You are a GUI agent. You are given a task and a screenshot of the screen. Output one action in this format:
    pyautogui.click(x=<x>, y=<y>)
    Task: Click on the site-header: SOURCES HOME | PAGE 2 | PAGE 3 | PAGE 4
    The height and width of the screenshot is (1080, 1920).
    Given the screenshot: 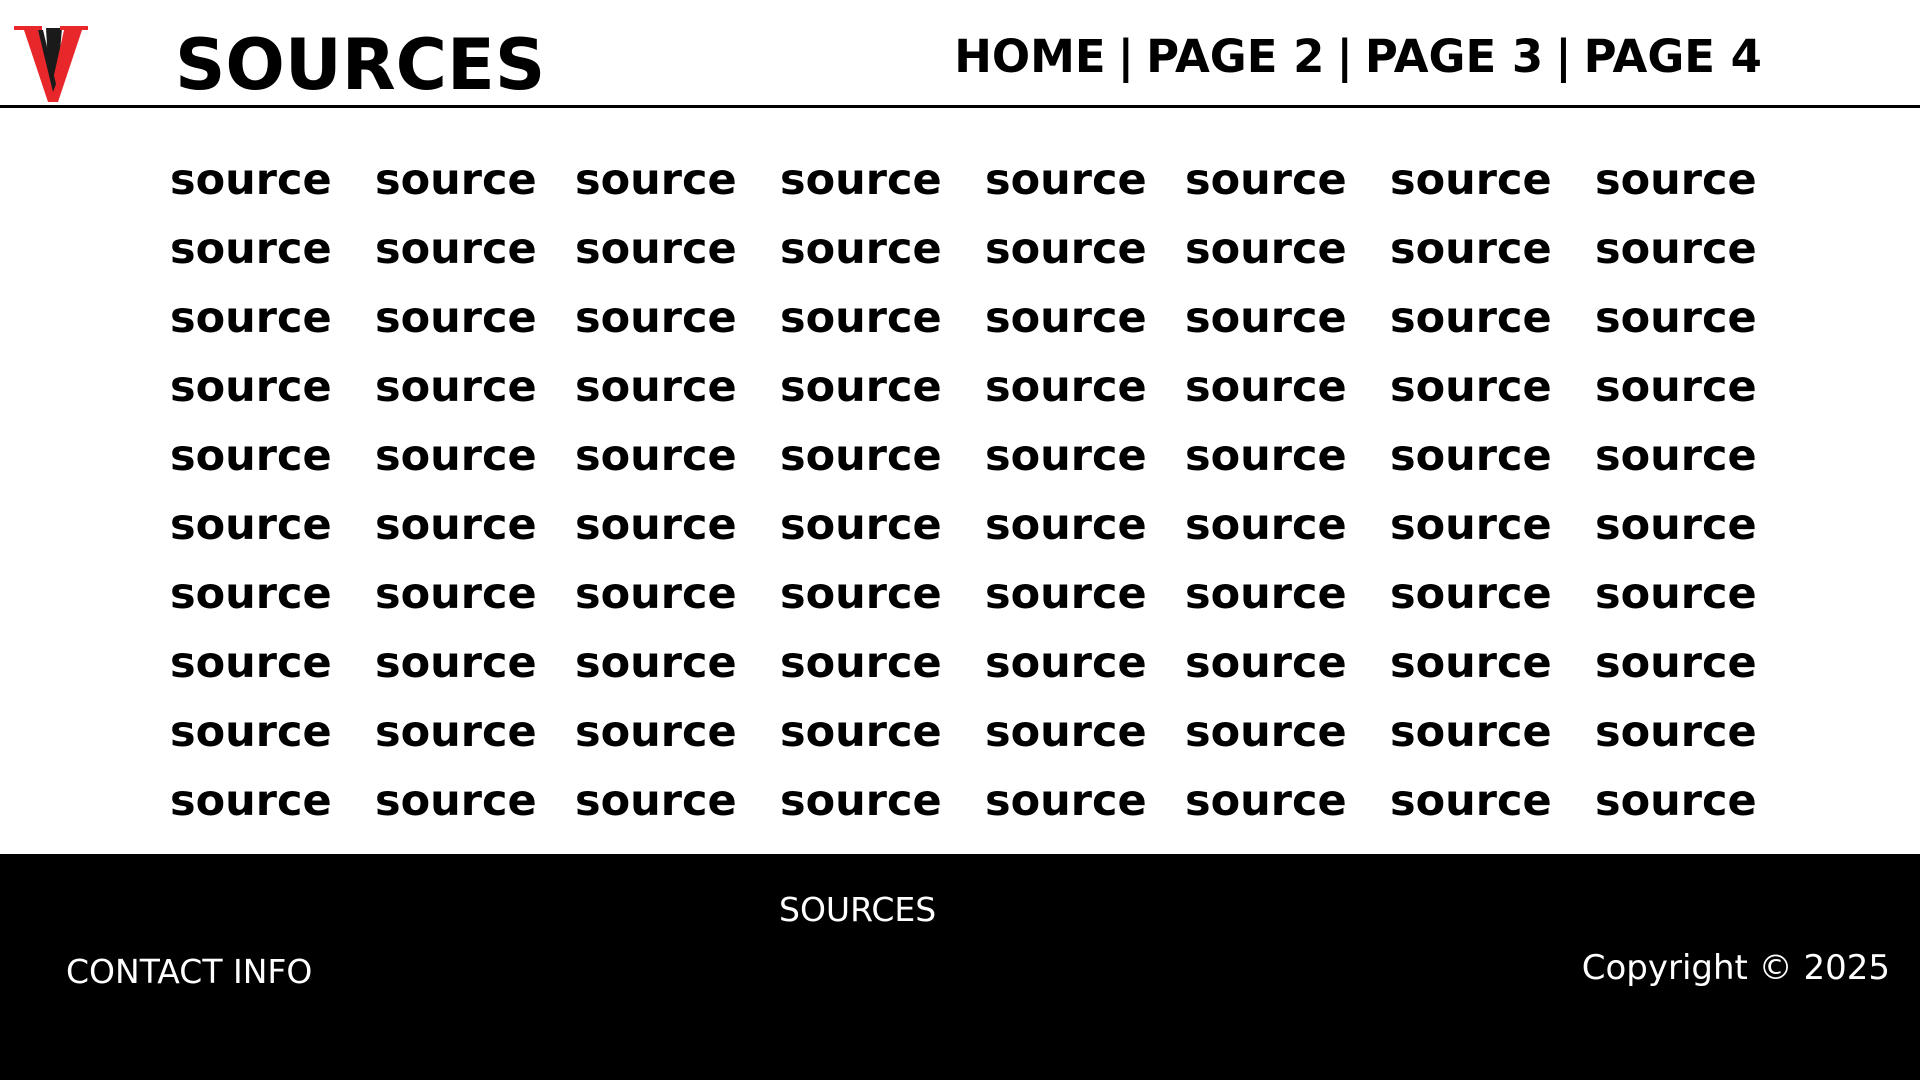 What is the action you would take?
    pyautogui.click(x=960, y=54)
    